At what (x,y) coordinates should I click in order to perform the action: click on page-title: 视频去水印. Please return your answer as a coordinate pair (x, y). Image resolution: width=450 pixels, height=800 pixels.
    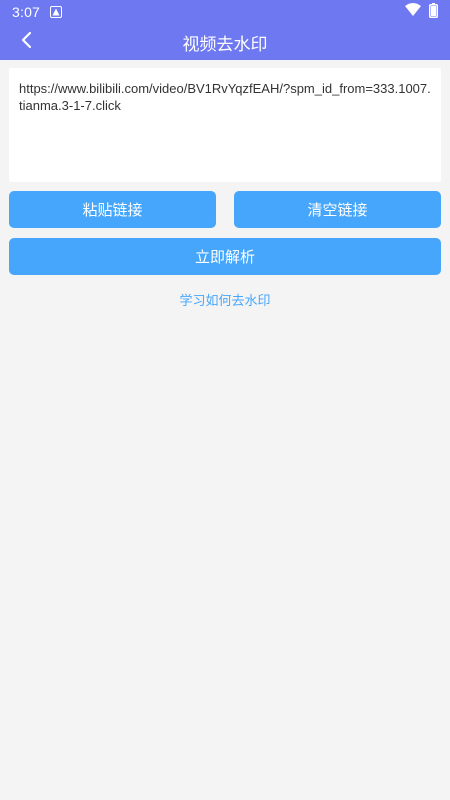
    Looking at the image, I should click on (225, 44).